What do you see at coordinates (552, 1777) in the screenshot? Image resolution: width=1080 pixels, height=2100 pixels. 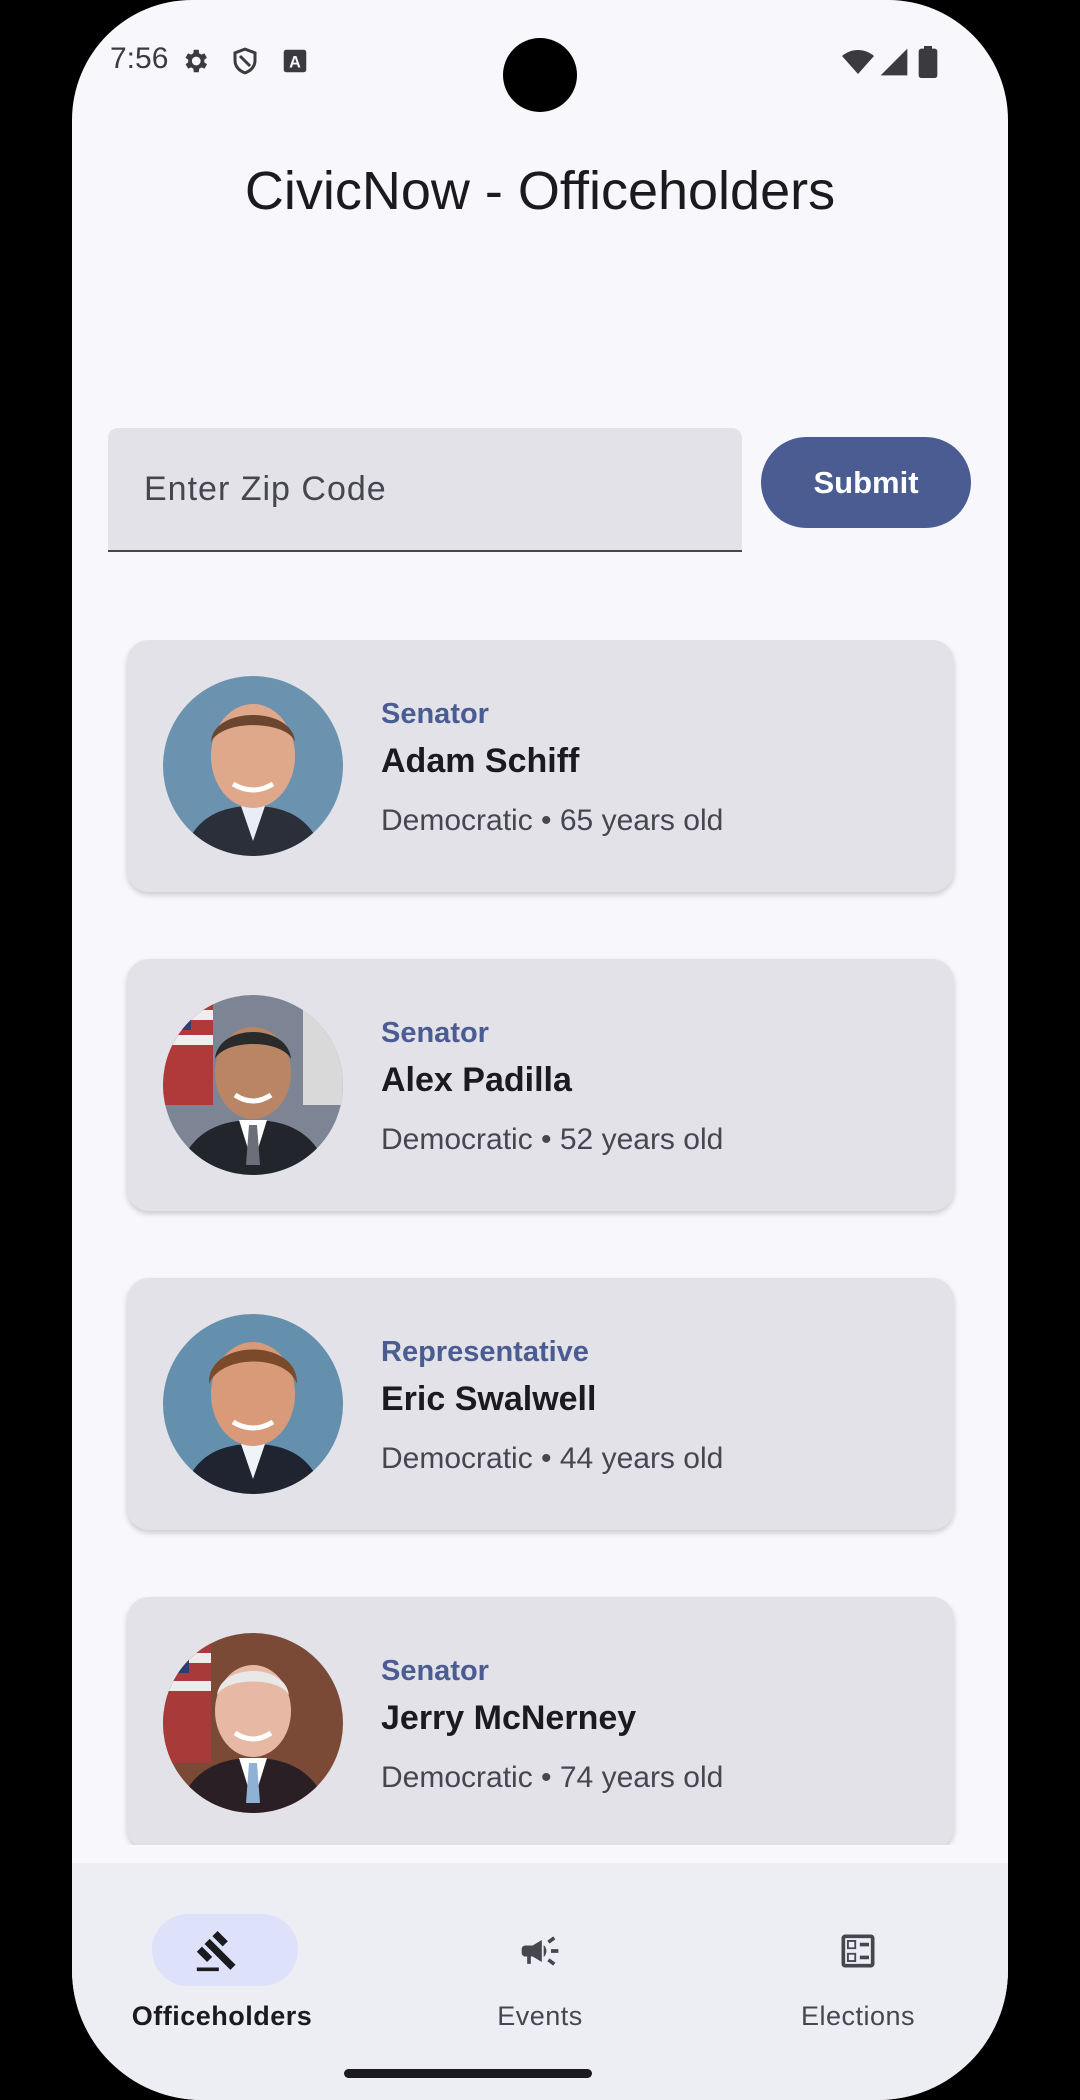 I see `officeholder-details: Democratic • 74 years old` at bounding box center [552, 1777].